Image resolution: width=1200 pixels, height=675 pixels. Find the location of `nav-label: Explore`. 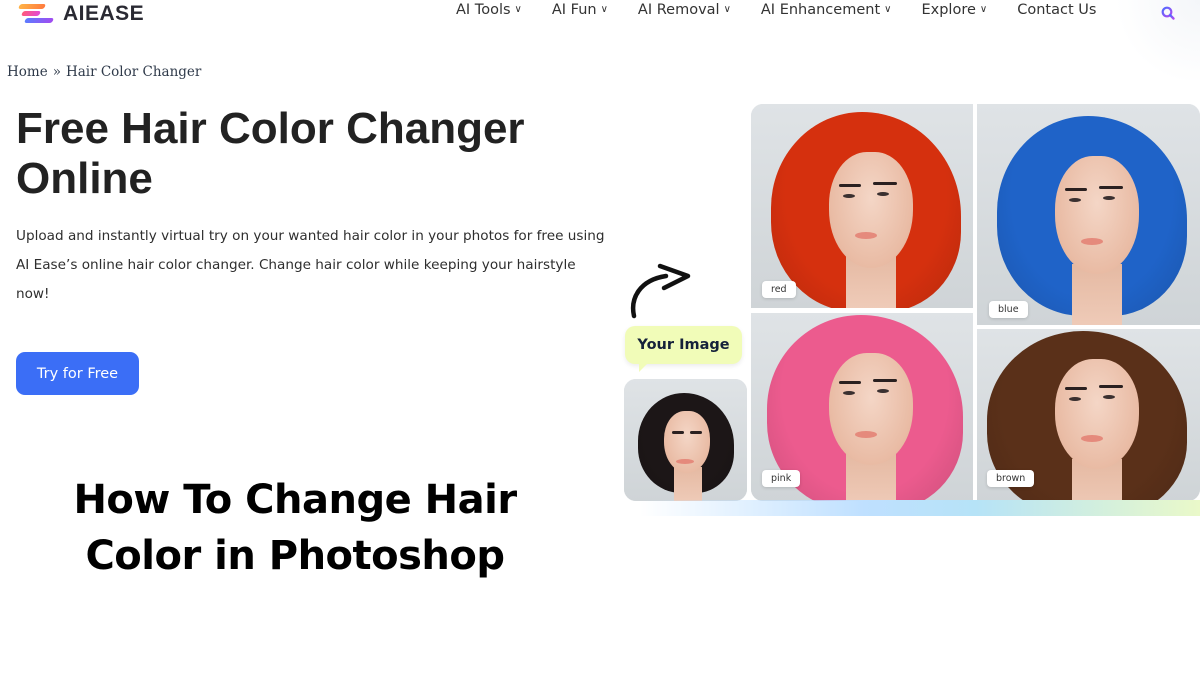

nav-label: Explore is located at coordinates (948, 10).